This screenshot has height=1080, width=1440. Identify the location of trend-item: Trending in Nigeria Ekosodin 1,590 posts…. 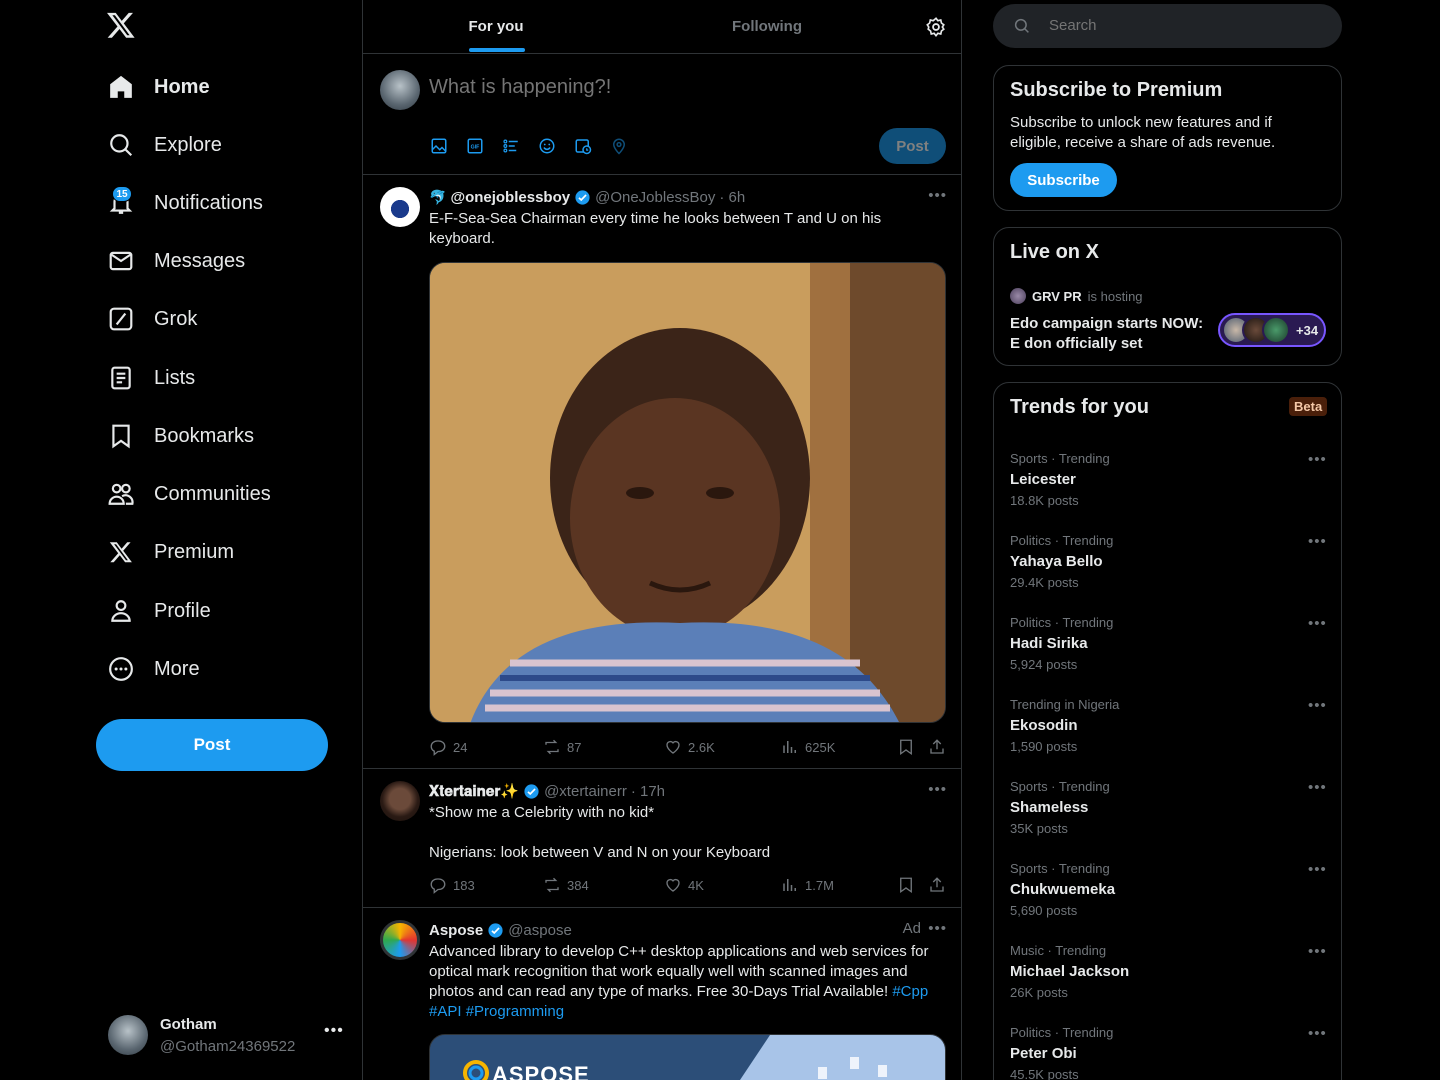
(1167, 726).